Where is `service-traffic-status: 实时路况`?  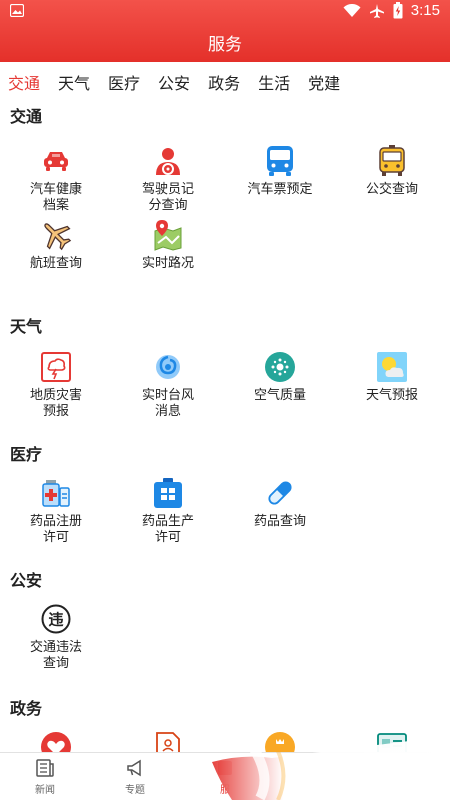 service-traffic-status: 实时路况 is located at coordinates (168, 253).